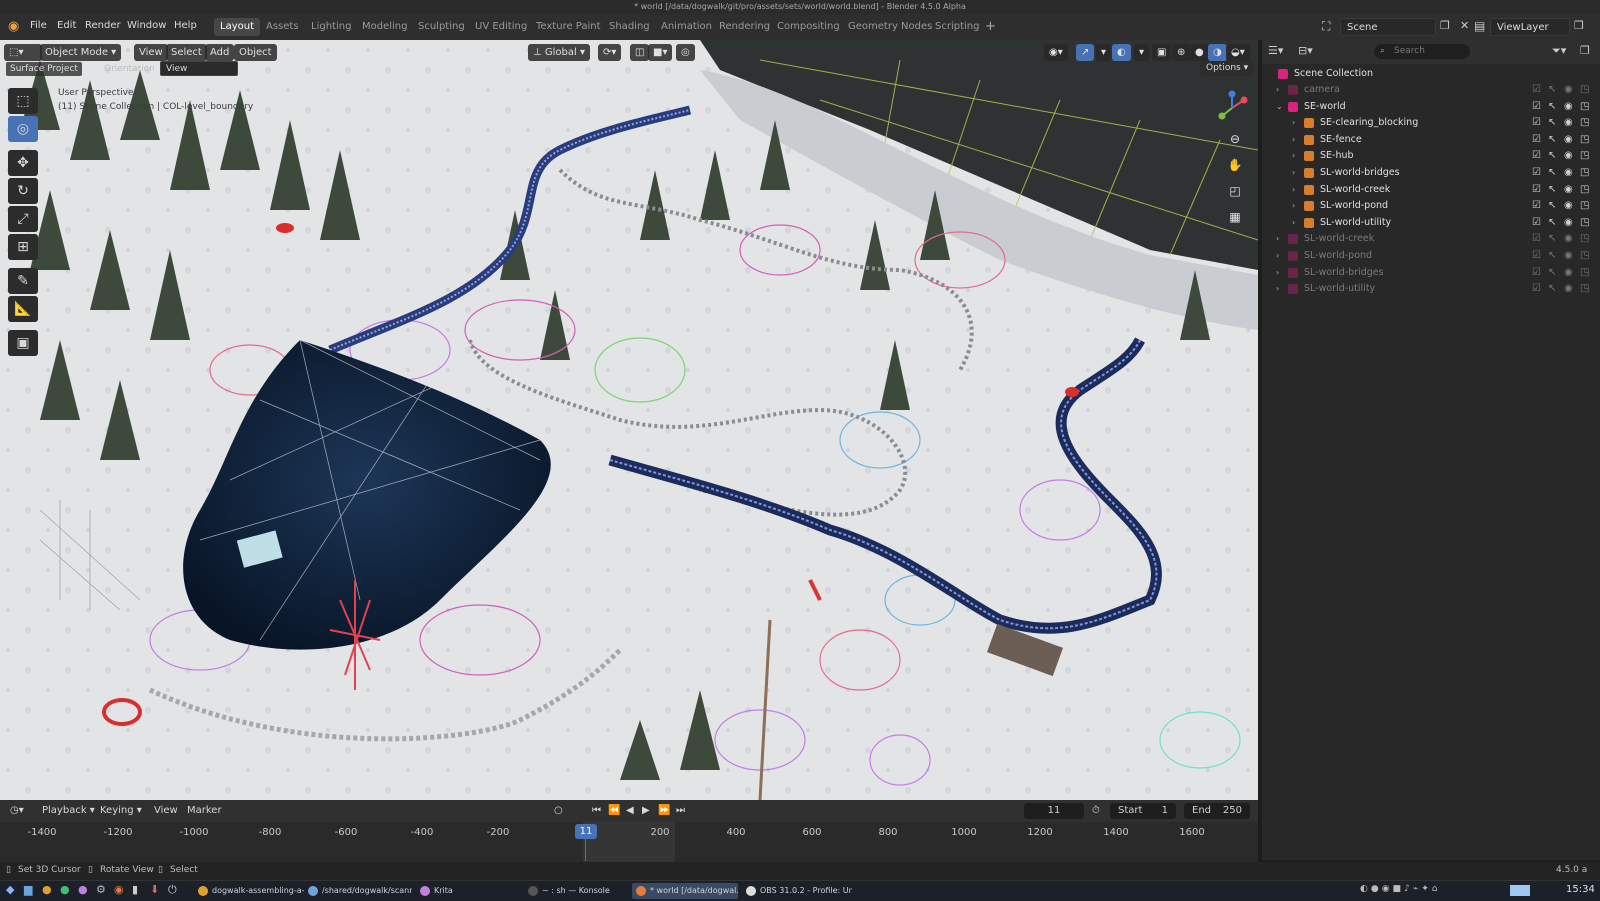 Image resolution: width=1600 pixels, height=901 pixels. I want to click on mode-selector: Object Mode ▾, so click(81, 52).